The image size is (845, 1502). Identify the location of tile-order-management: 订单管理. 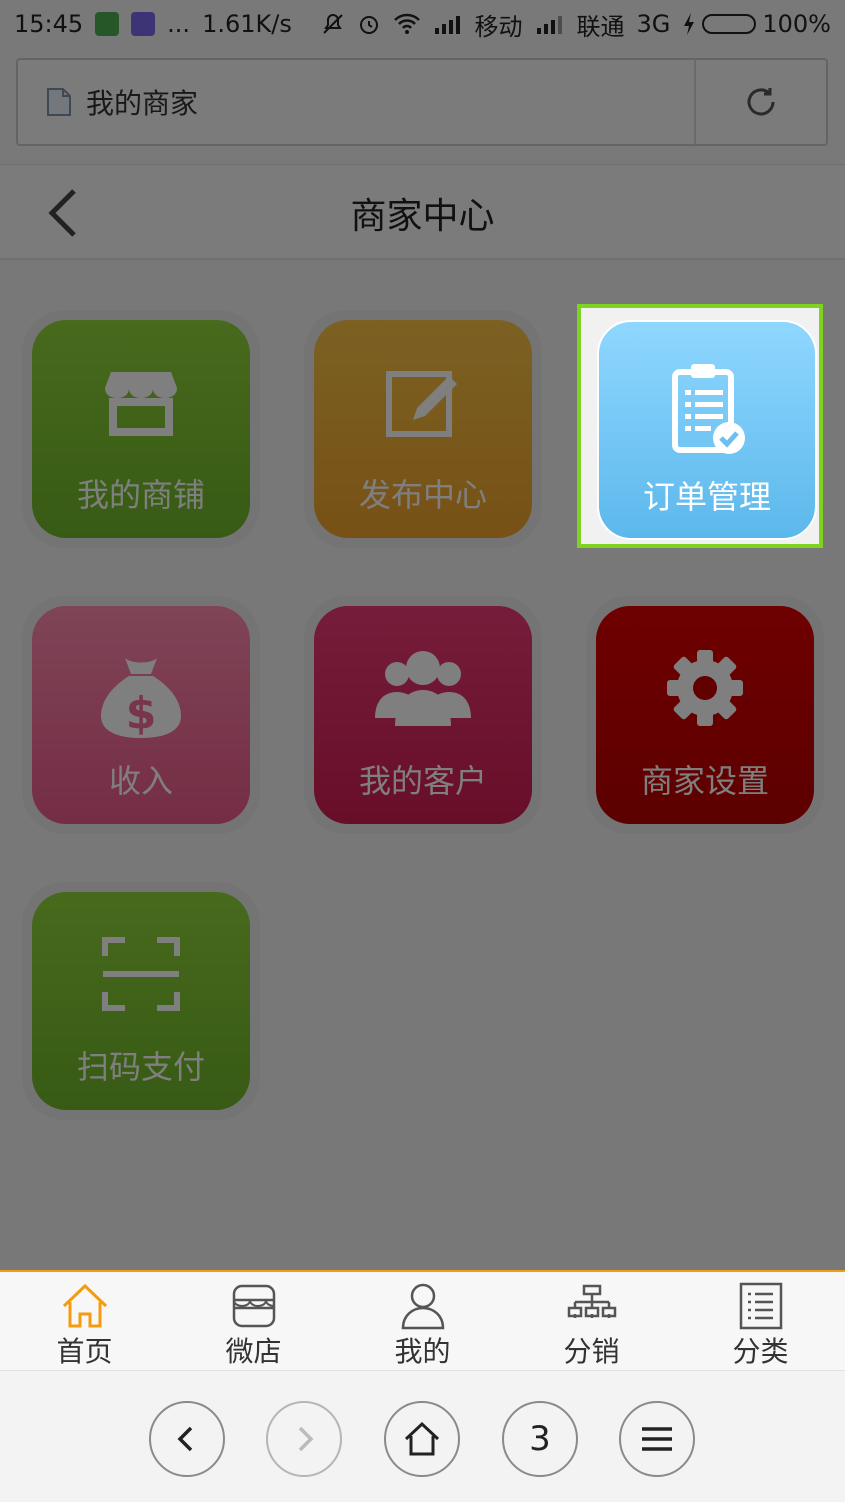
(707, 430).